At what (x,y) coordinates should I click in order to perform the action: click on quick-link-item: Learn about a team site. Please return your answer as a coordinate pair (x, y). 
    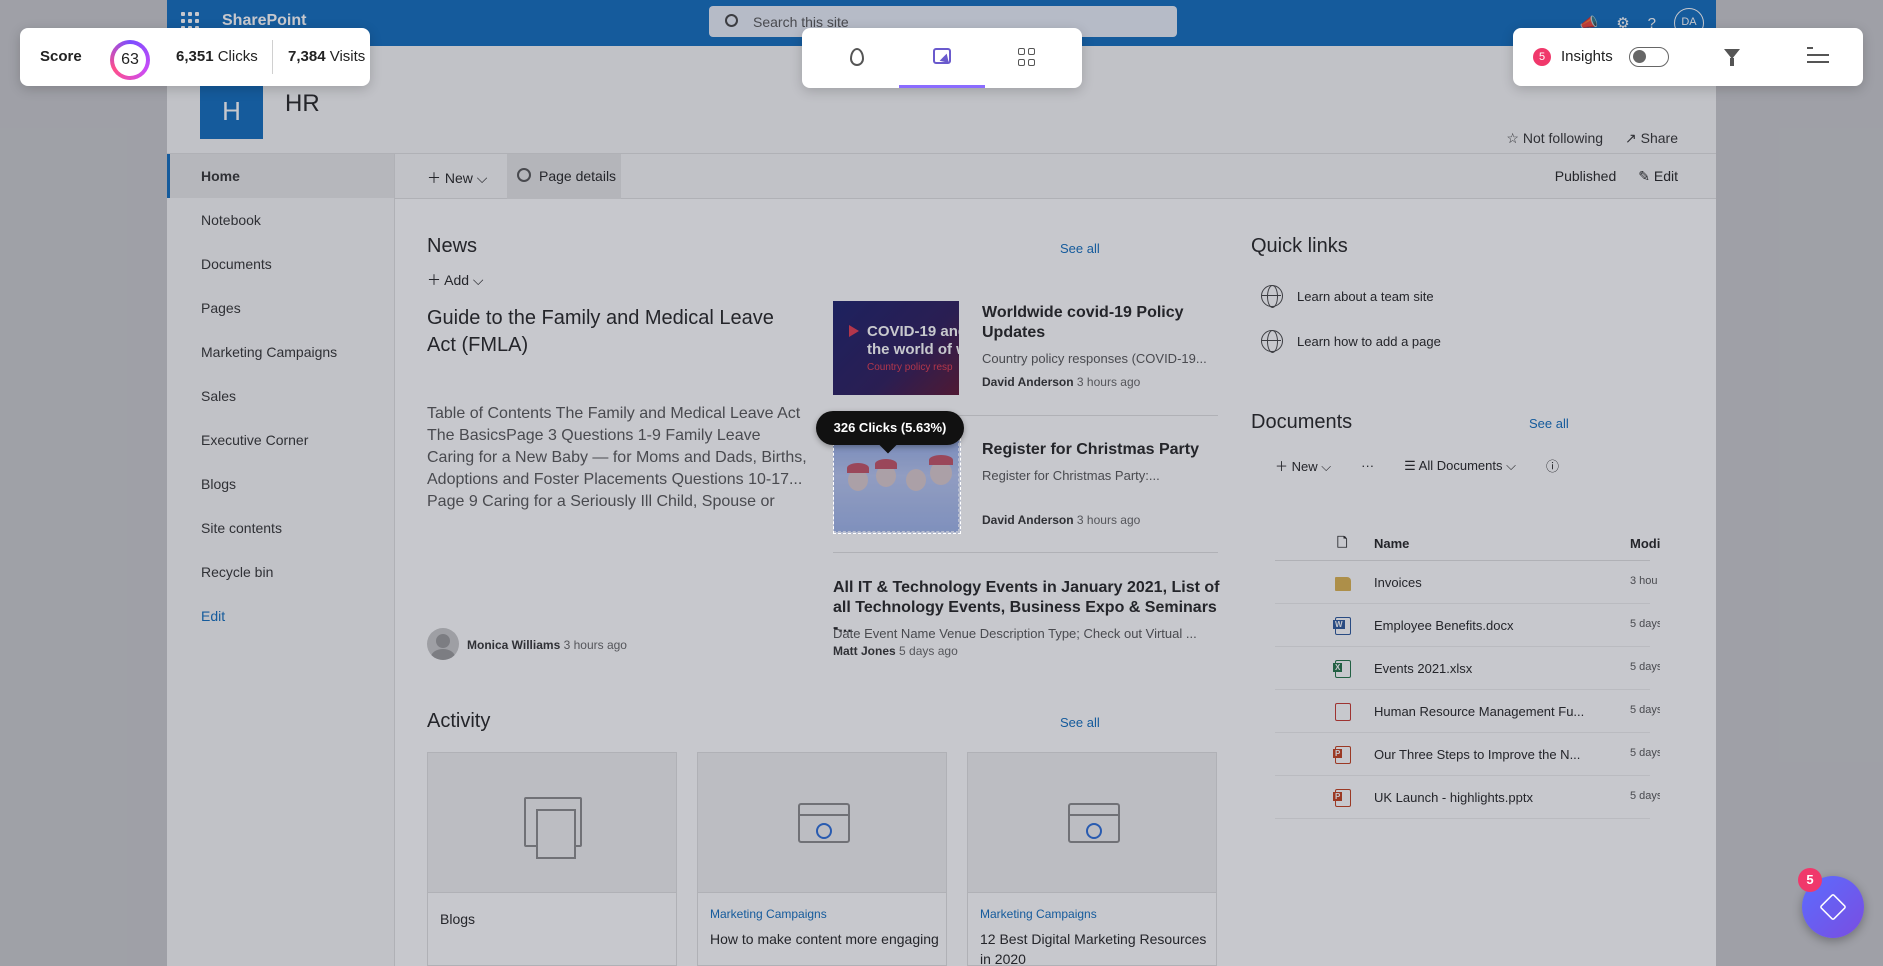
    Looking at the image, I should click on (1347, 296).